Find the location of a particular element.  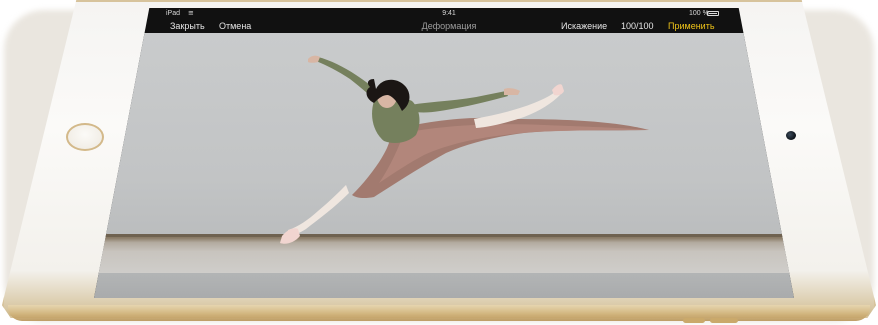

carrier-label: iPad is located at coordinates (173, 13).